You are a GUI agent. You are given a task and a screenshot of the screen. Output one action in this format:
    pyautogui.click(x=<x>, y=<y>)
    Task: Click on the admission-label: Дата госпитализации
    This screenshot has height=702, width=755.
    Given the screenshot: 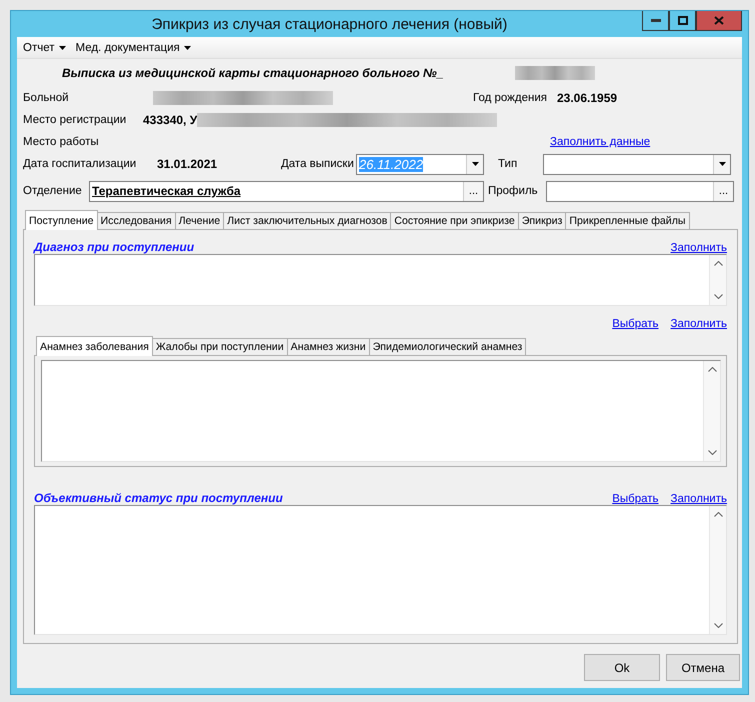 What is the action you would take?
    pyautogui.click(x=80, y=164)
    